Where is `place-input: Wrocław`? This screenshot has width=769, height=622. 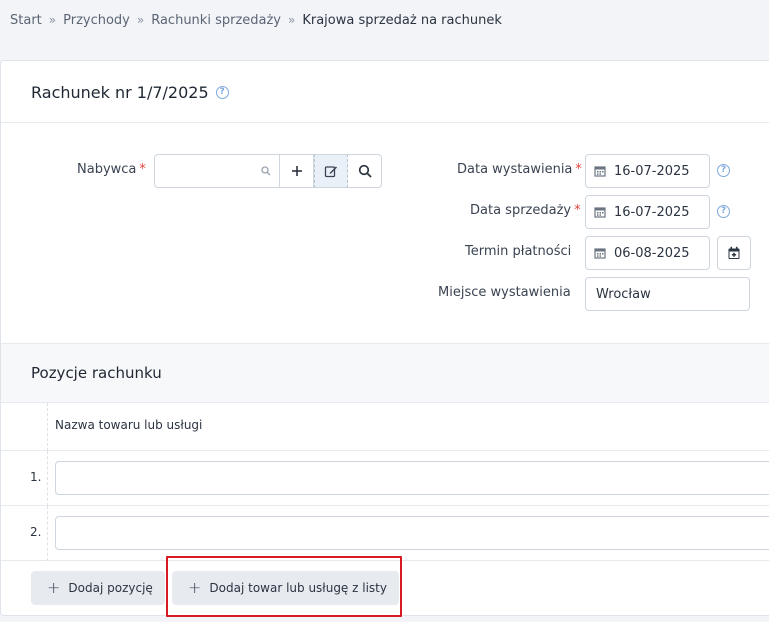 place-input: Wrocław is located at coordinates (667, 294).